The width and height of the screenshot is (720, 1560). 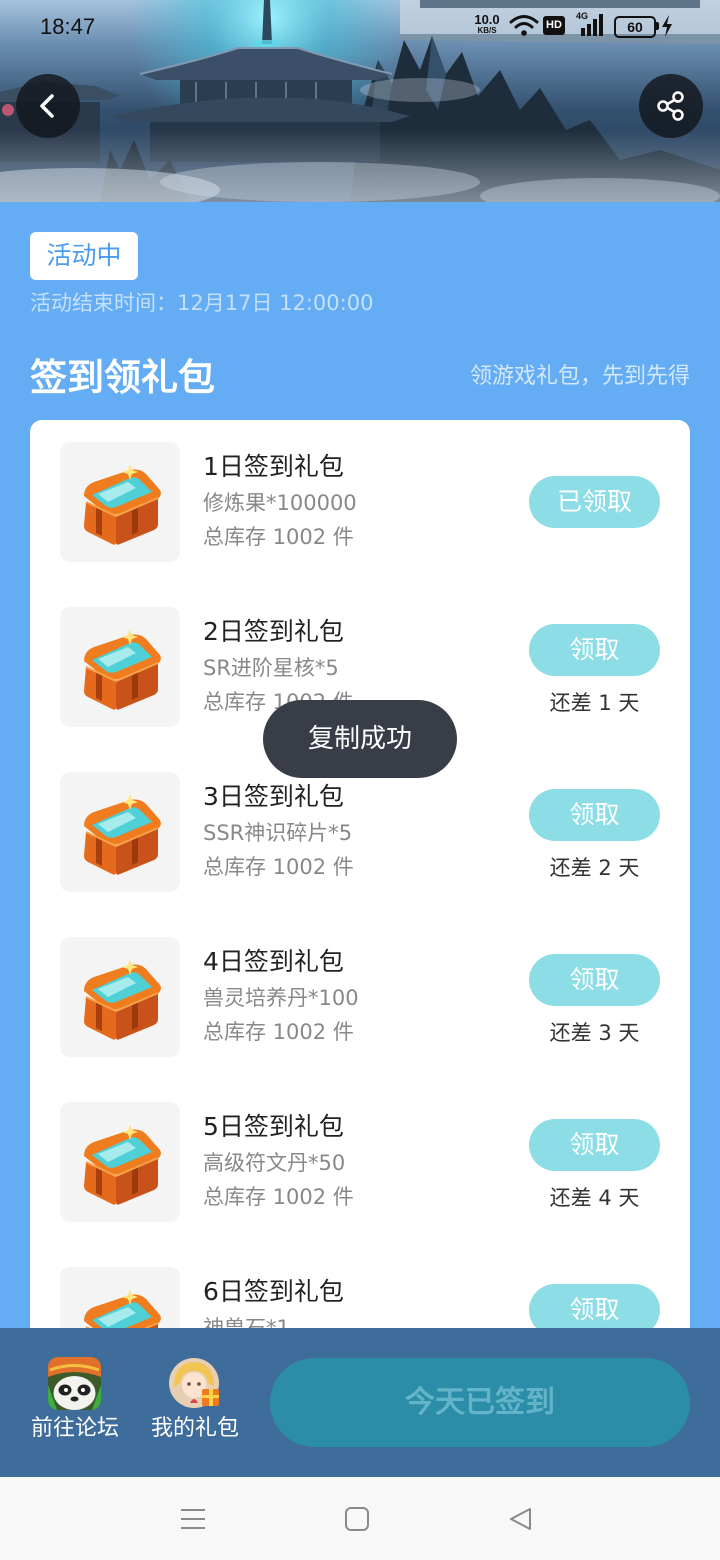 I want to click on share-button, so click(x=671, y=106).